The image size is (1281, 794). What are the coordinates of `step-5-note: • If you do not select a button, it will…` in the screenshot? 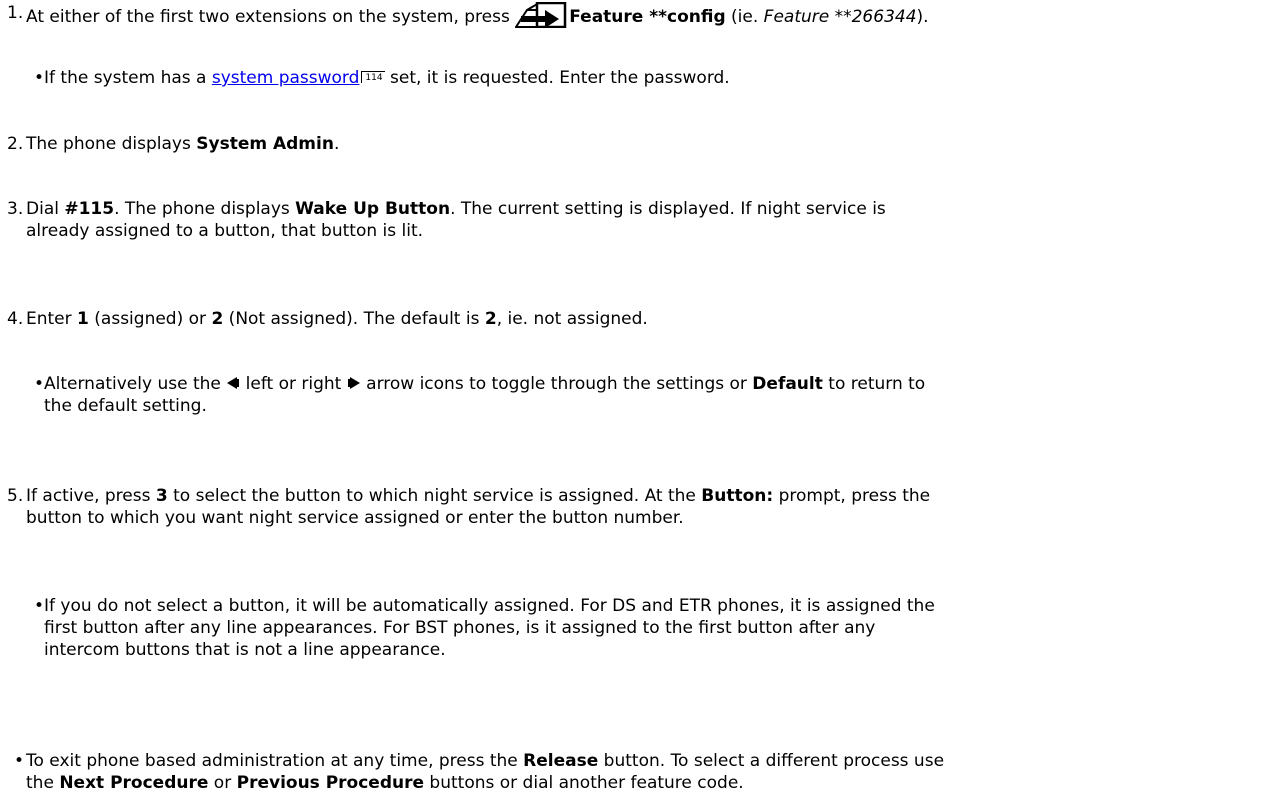 It's located at (640, 628).